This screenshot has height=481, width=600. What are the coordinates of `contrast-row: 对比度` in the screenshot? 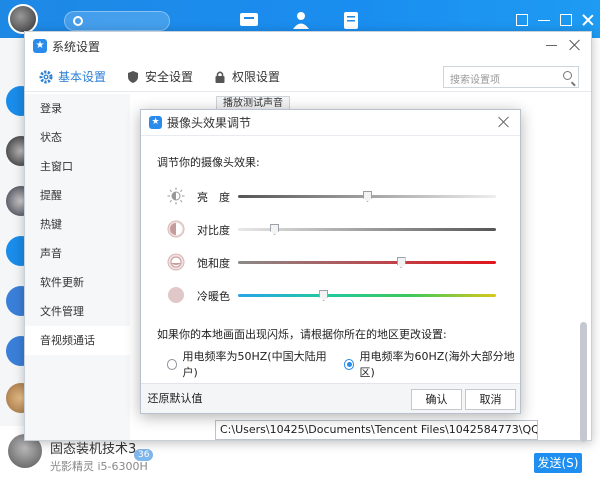 It's located at (332, 229).